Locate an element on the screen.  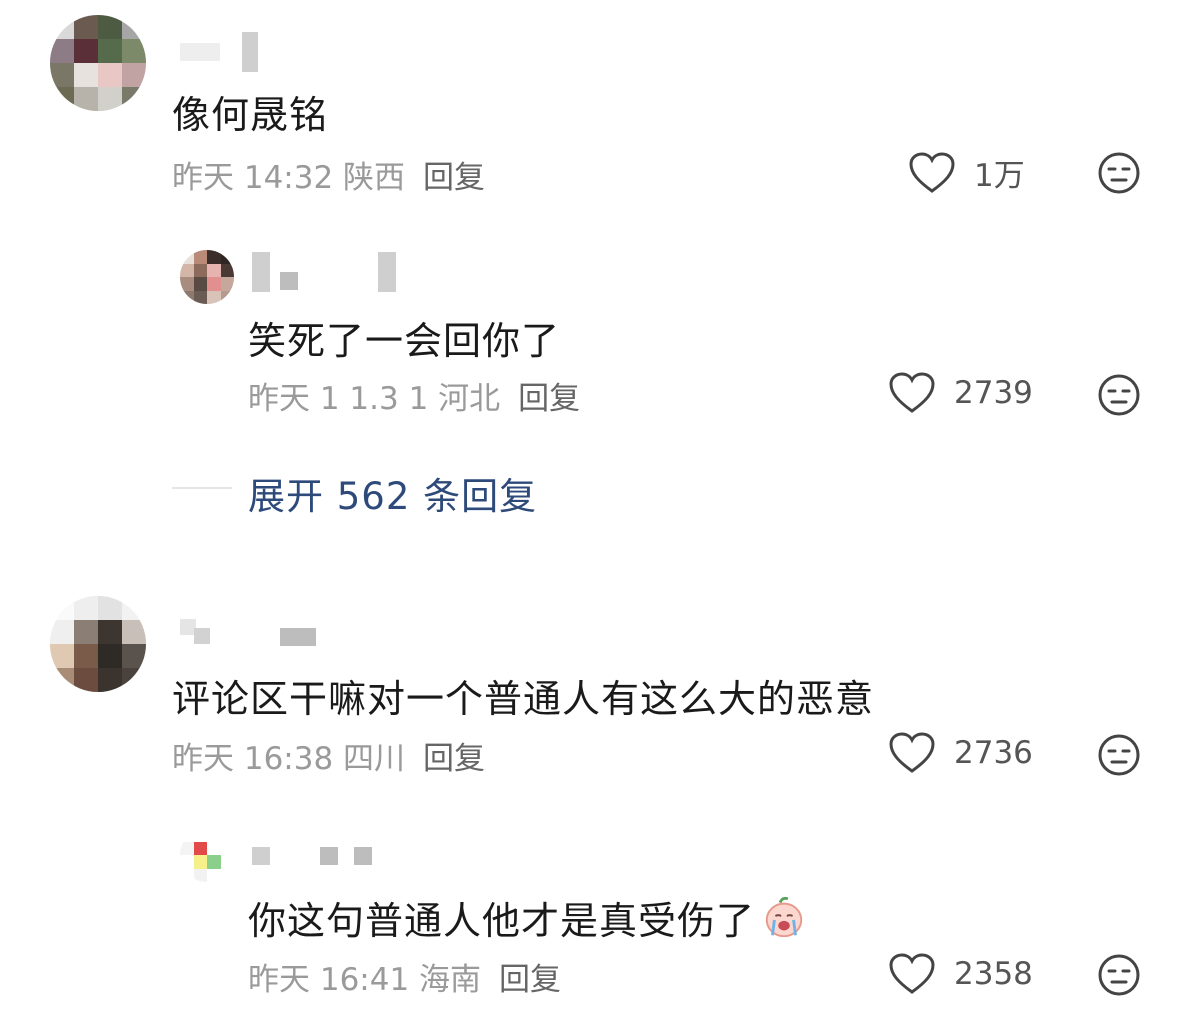
comment-time-location: 昨天 1 1.3 1 河北 is located at coordinates (374, 399).